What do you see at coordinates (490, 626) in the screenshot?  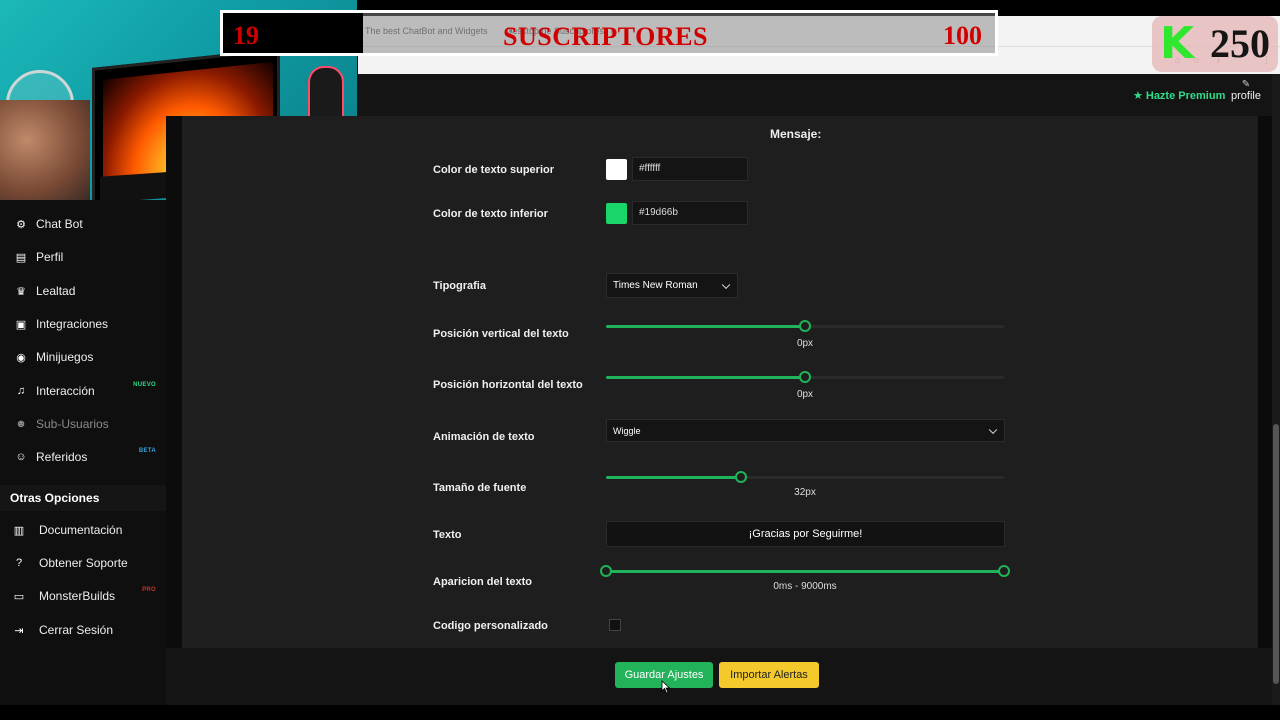 I see `custom-code-label: Codigo personalizado` at bounding box center [490, 626].